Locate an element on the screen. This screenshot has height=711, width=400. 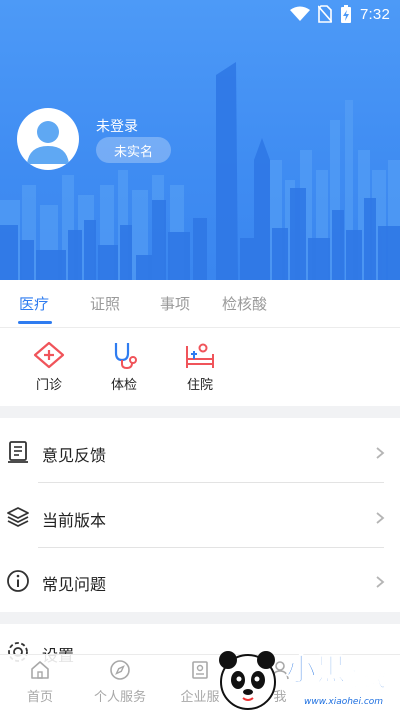
nav-personal-services: 个人服务 is located at coordinates (120, 682).